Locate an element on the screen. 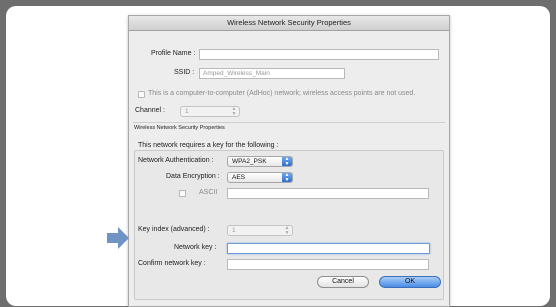 Image resolution: width=556 pixels, height=307 pixels. cancel-button: Cancel is located at coordinates (343, 282).